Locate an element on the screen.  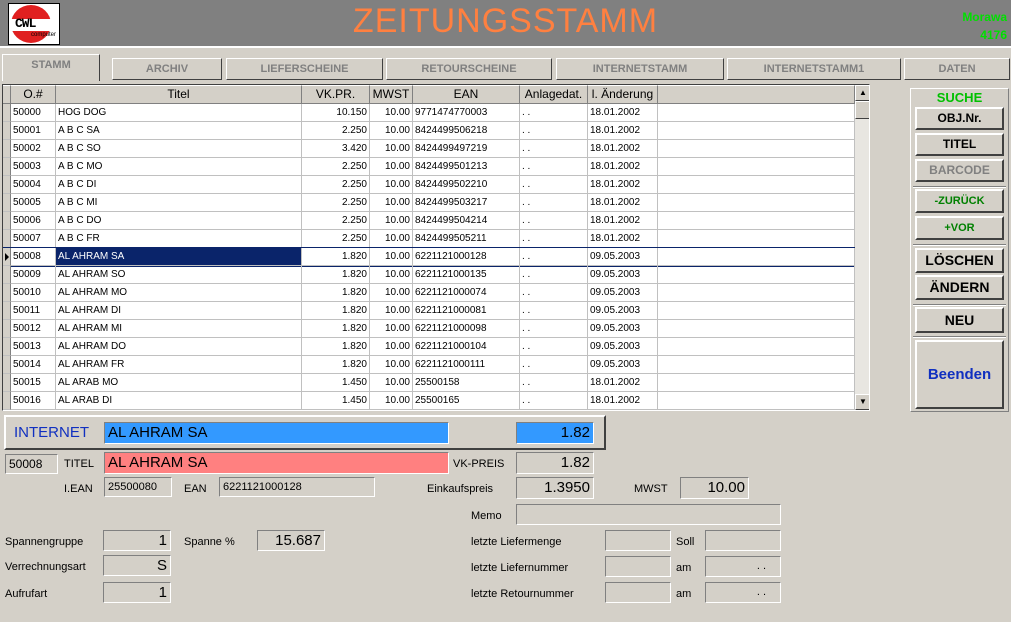
cell-objnr: 50010 is located at coordinates (33, 293).